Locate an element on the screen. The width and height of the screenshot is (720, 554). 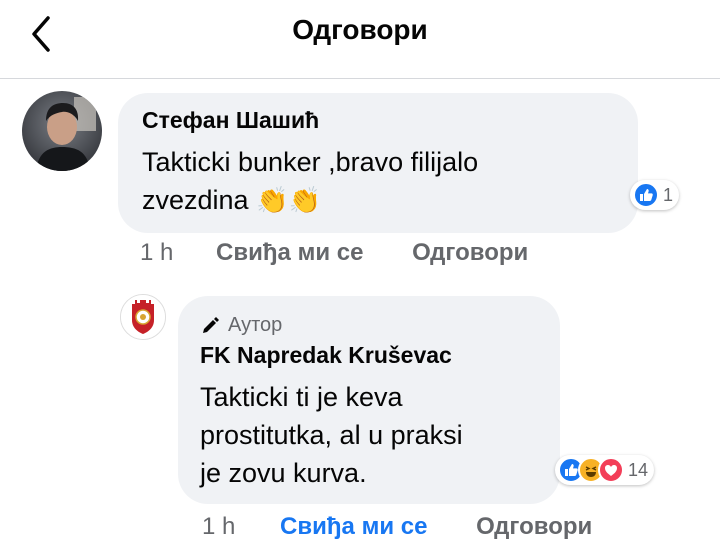
comment-timestamp: 1 h is located at coordinates (156, 253).